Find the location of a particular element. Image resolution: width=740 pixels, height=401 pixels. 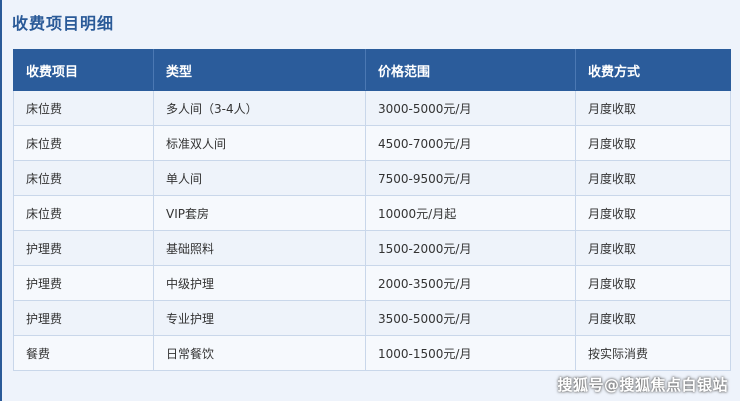

table-row: 床位费 多人间（3-4人） 3000-5000元/月 月度收取 is located at coordinates (372, 108).